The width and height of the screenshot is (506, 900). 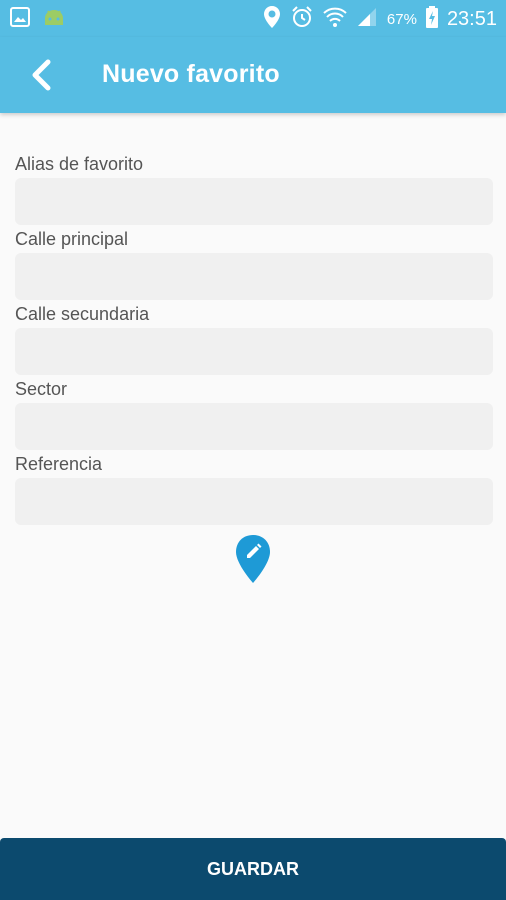 I want to click on map-pin-button, so click(x=253, y=559).